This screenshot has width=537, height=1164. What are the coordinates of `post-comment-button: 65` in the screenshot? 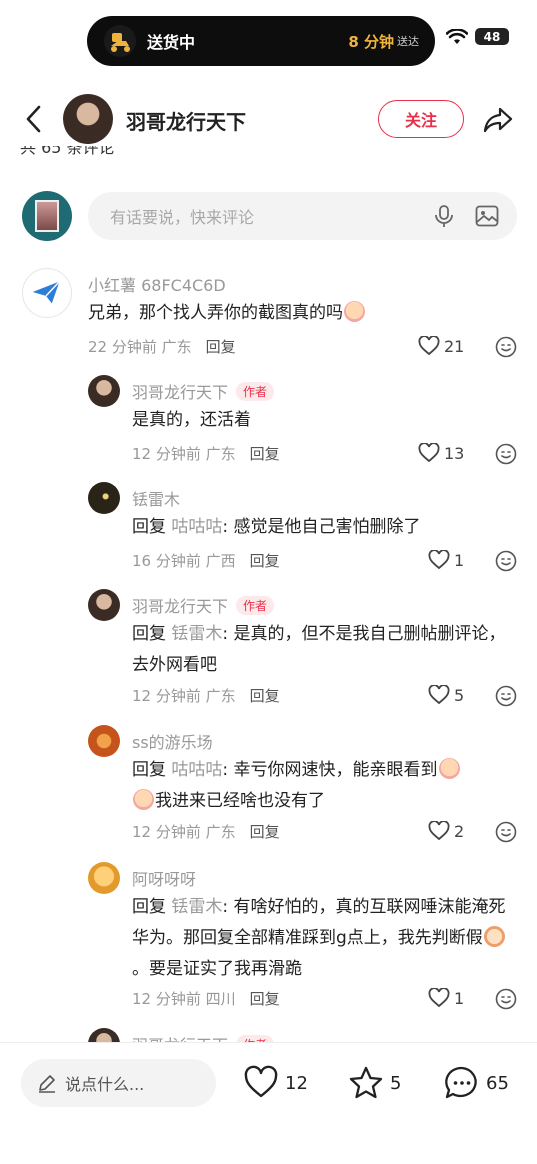 It's located at (476, 1083).